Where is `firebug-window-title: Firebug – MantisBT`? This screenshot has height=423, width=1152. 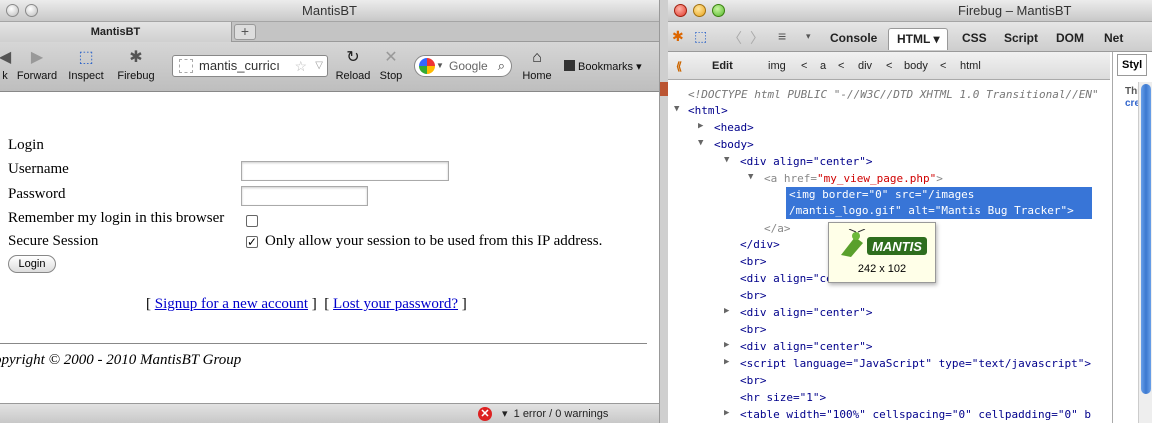 firebug-window-title: Firebug – MantisBT is located at coordinates (1015, 10).